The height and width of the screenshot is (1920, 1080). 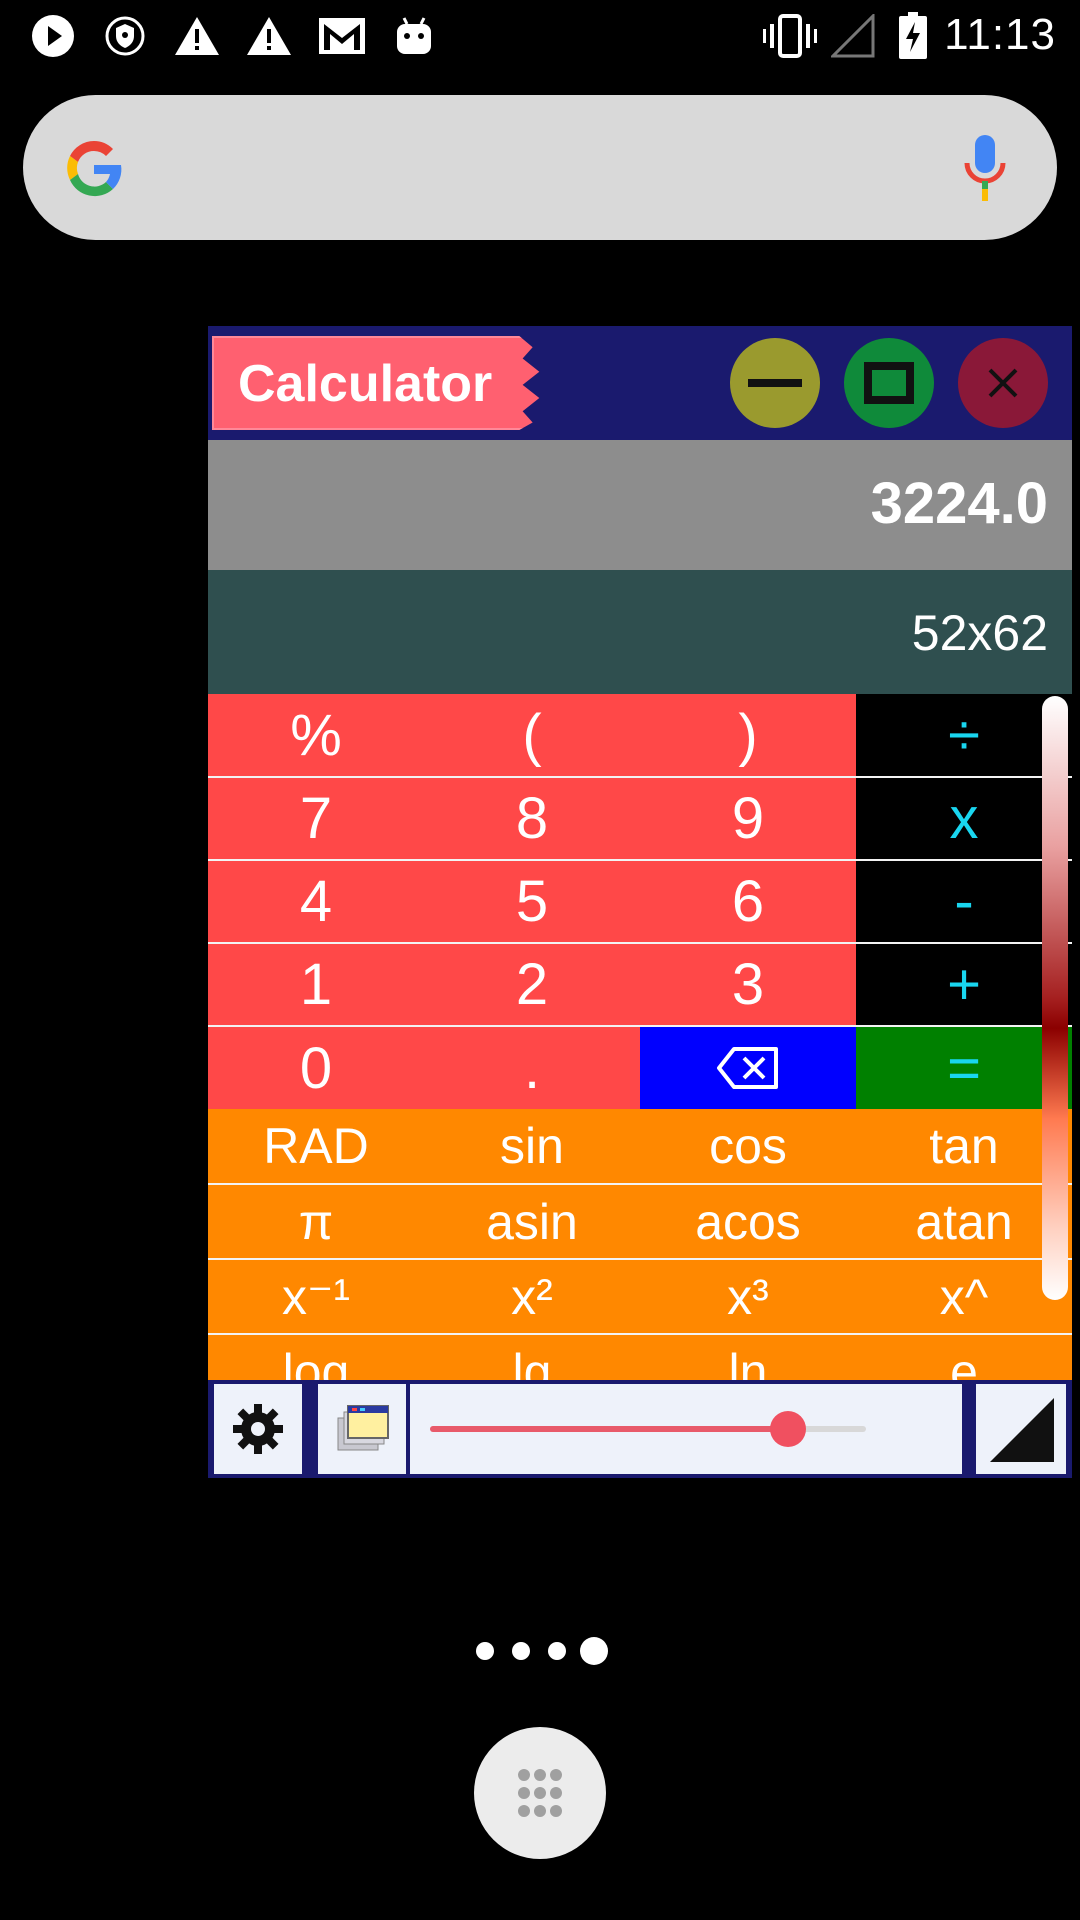 What do you see at coordinates (542, 1651) in the screenshot?
I see `page-indicator` at bounding box center [542, 1651].